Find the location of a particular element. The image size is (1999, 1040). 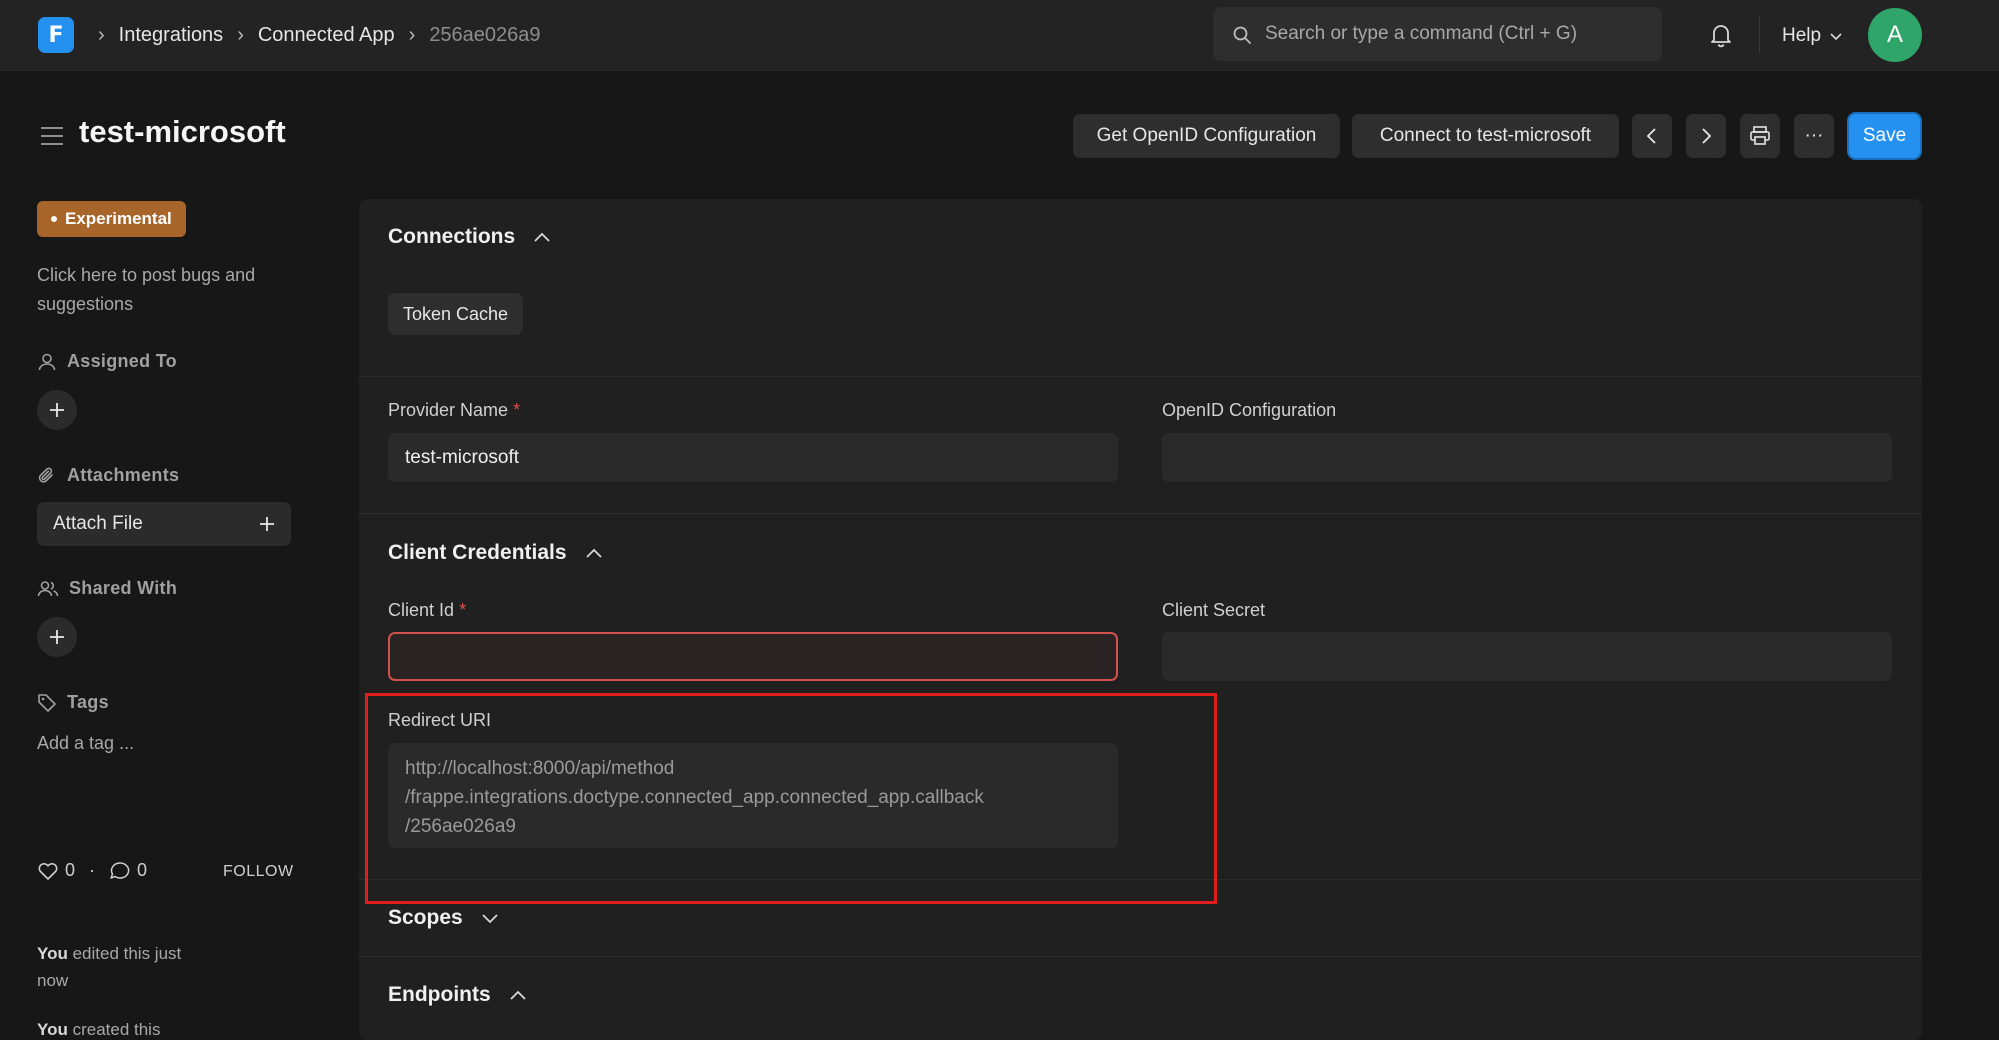

users-icon is located at coordinates (48, 588).